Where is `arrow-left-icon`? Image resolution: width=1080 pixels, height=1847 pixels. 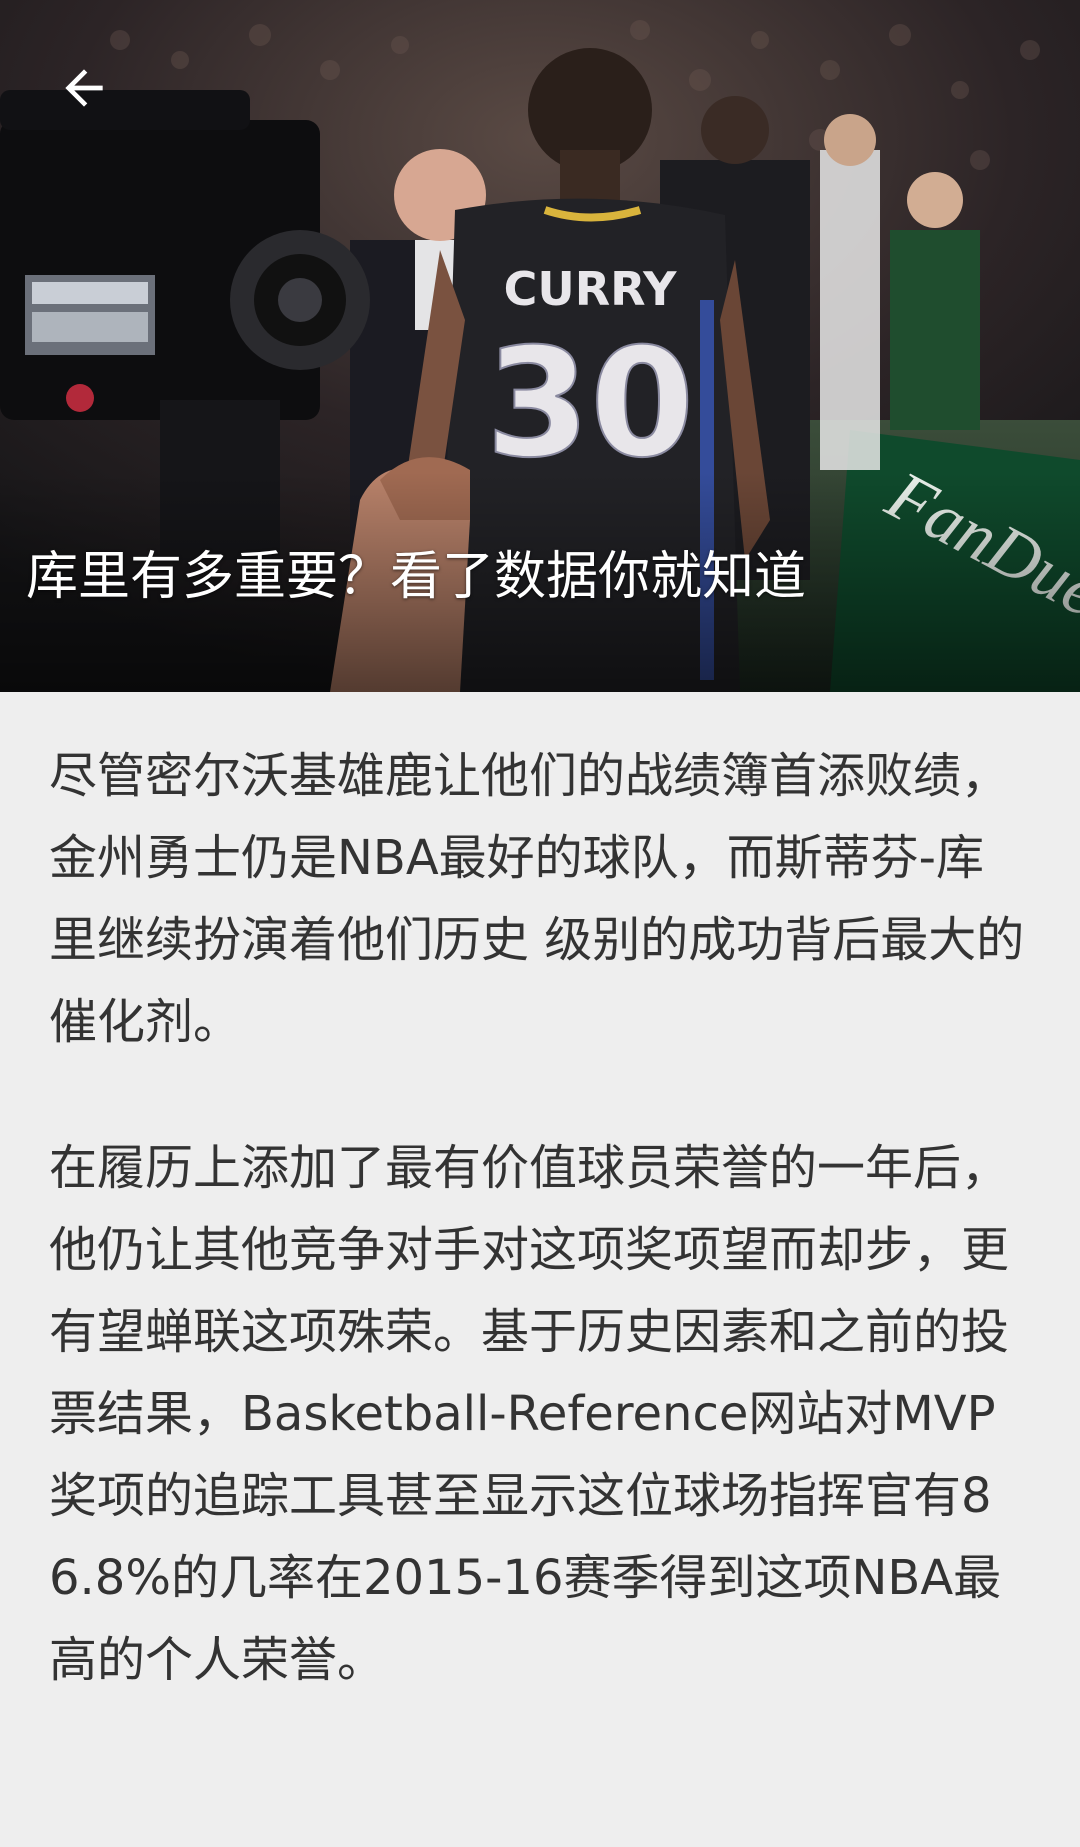
arrow-left-icon is located at coordinates (84, 88).